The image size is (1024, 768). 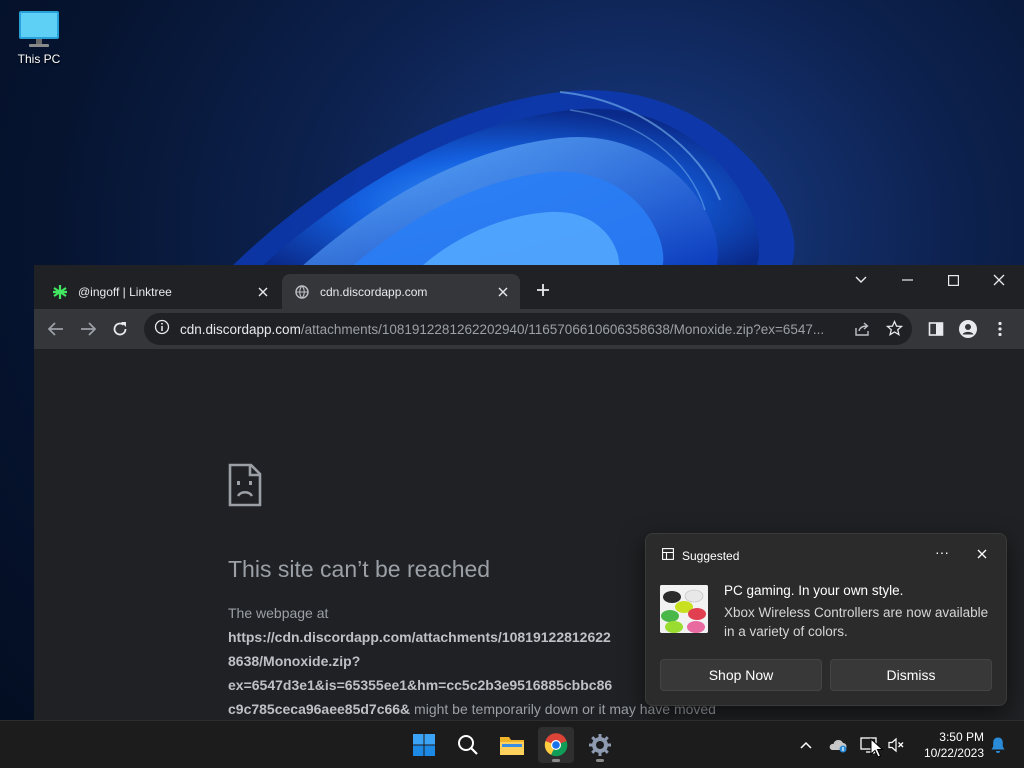 What do you see at coordinates (896, 745) in the screenshot?
I see `volume-muted-icon` at bounding box center [896, 745].